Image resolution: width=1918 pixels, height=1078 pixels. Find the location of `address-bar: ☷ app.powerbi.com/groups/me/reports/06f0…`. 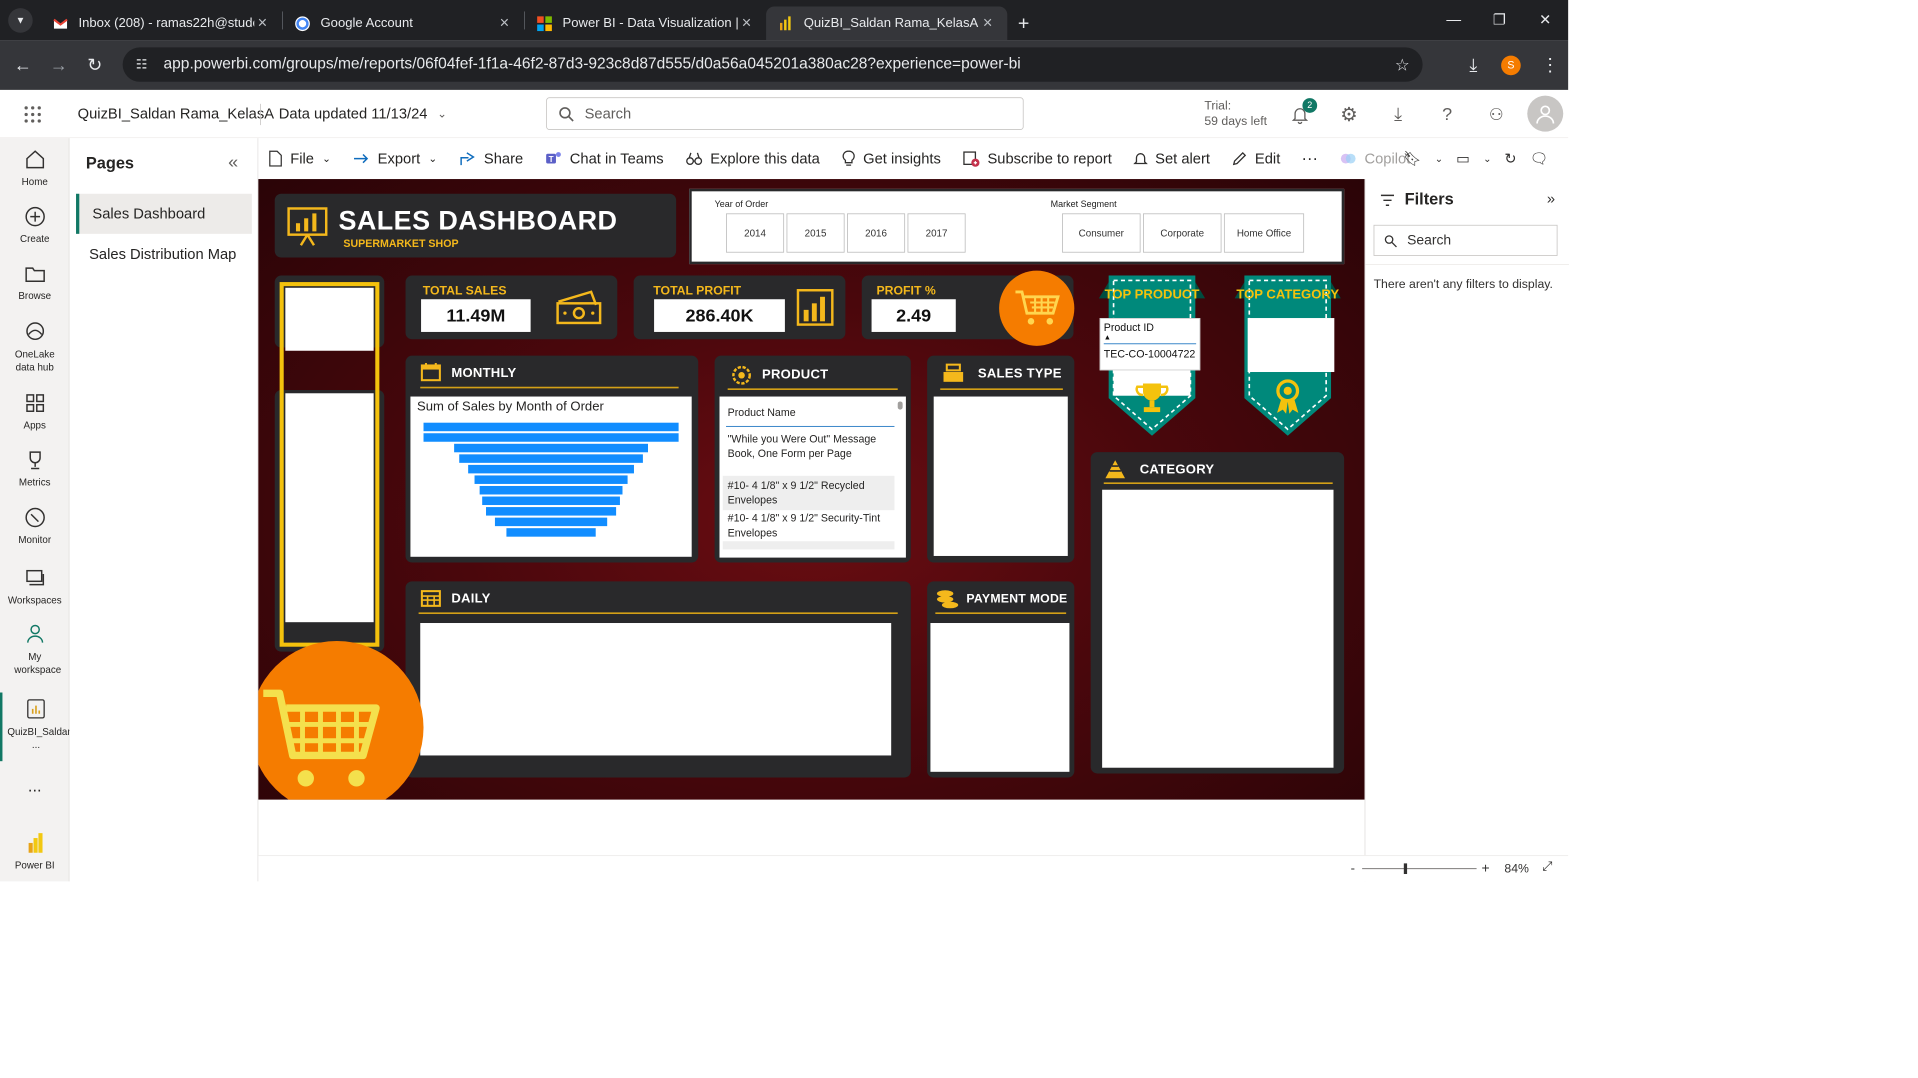

address-bar: ☷ app.powerbi.com/groups/me/reports/06f0… is located at coordinates (772, 64).